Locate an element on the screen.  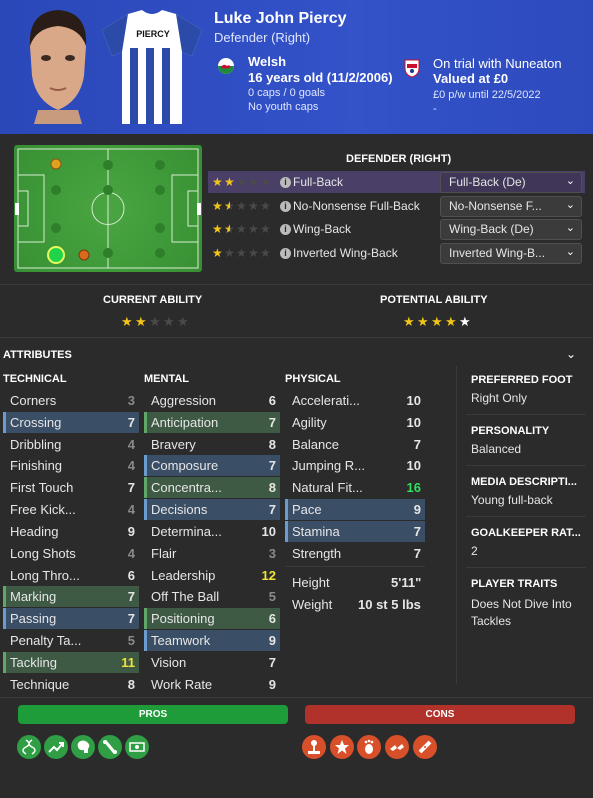
attr-row-teamwork: Teamwork 9 is located at coordinates (212, 640).